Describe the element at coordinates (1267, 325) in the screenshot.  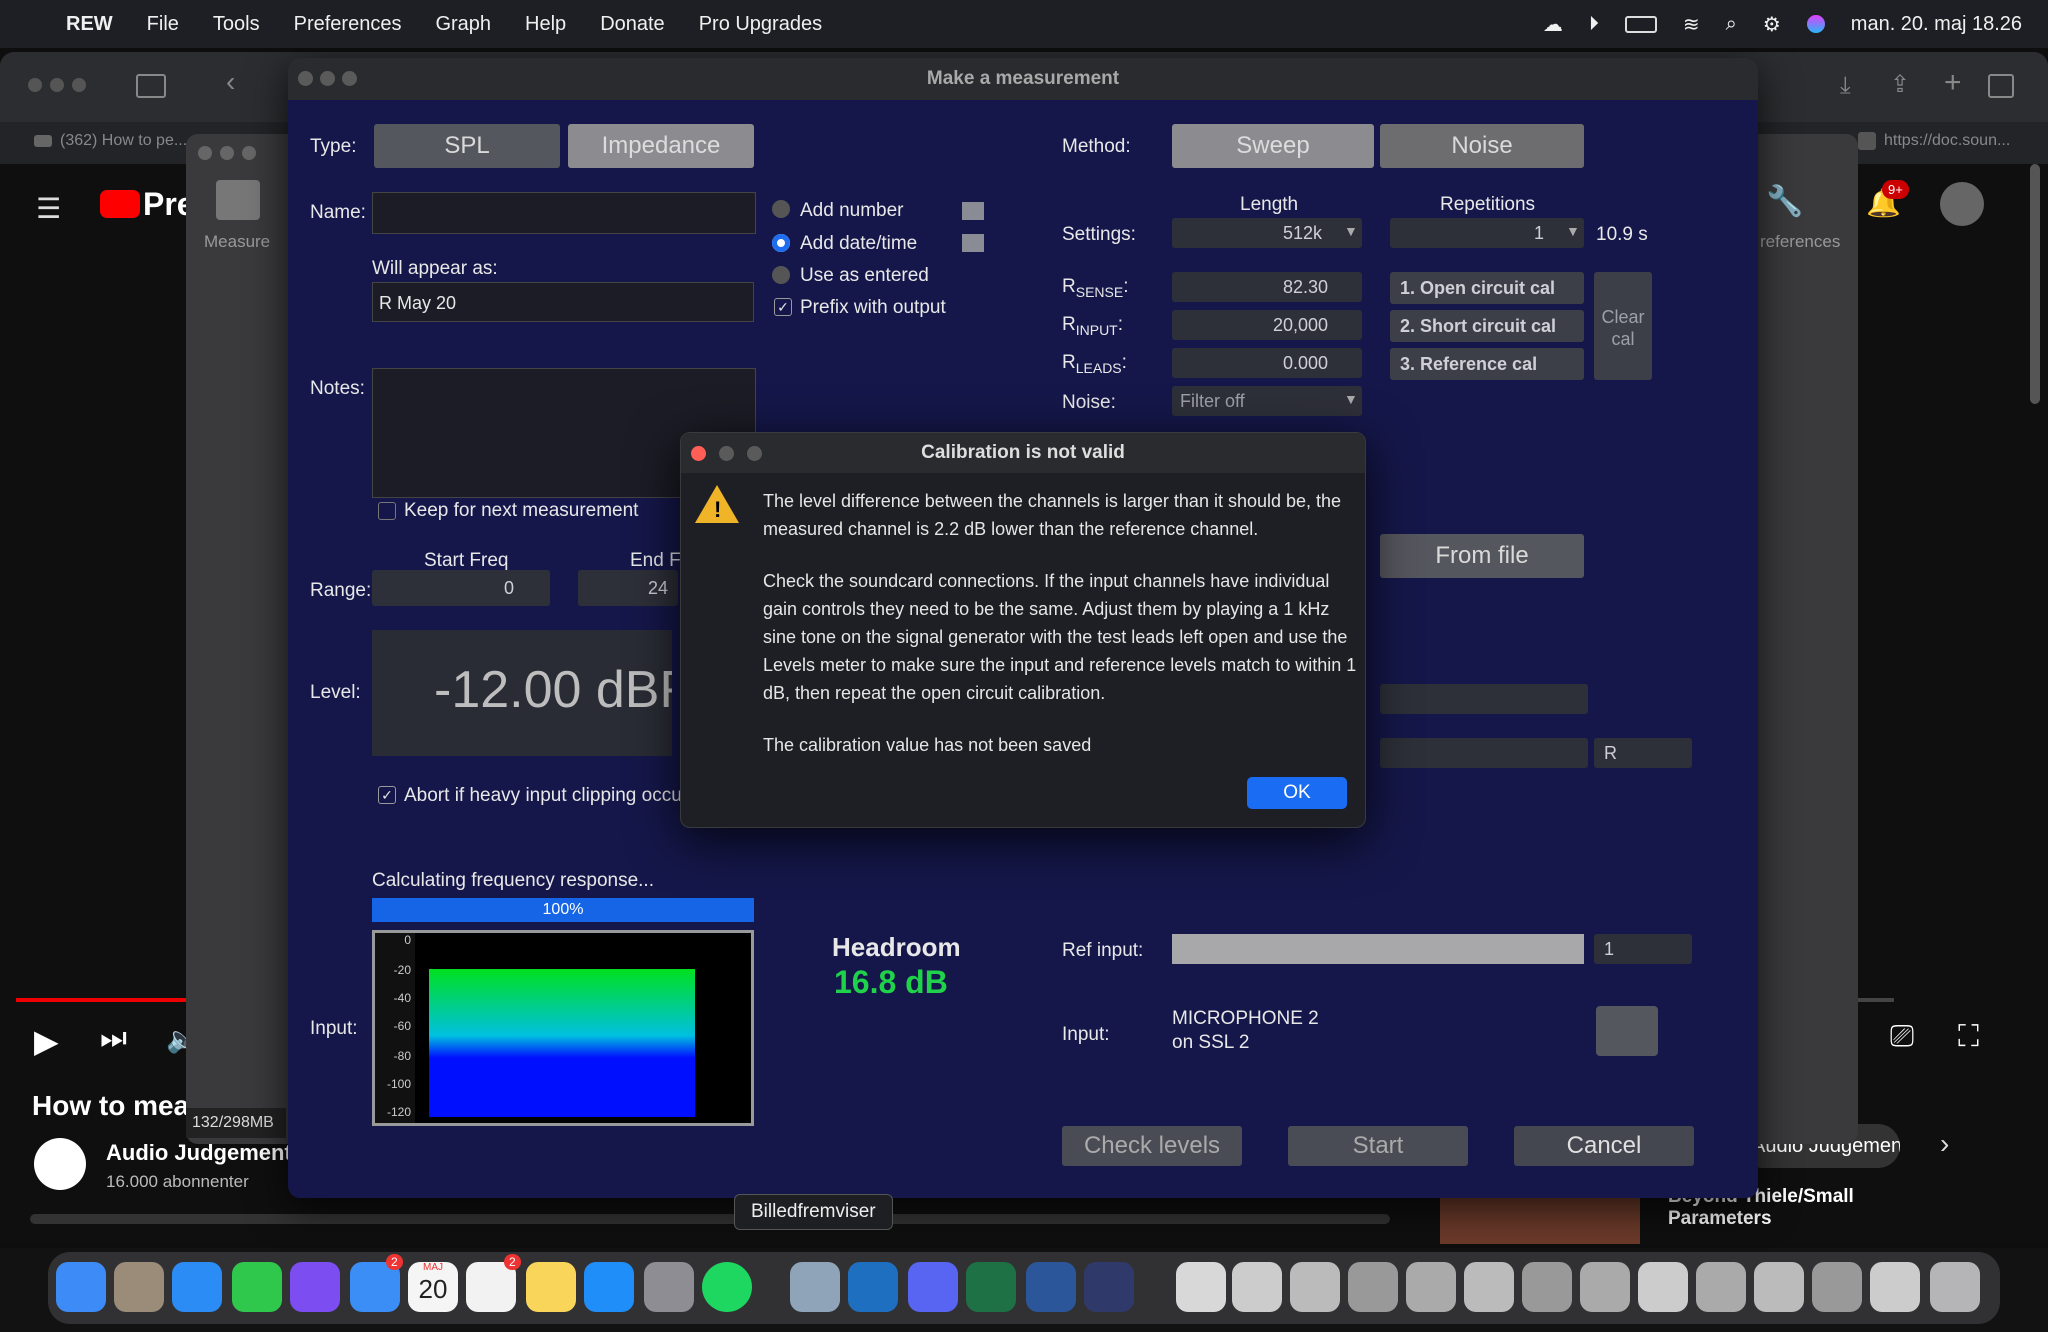
I see `rinput-stepper: 20,000` at that location.